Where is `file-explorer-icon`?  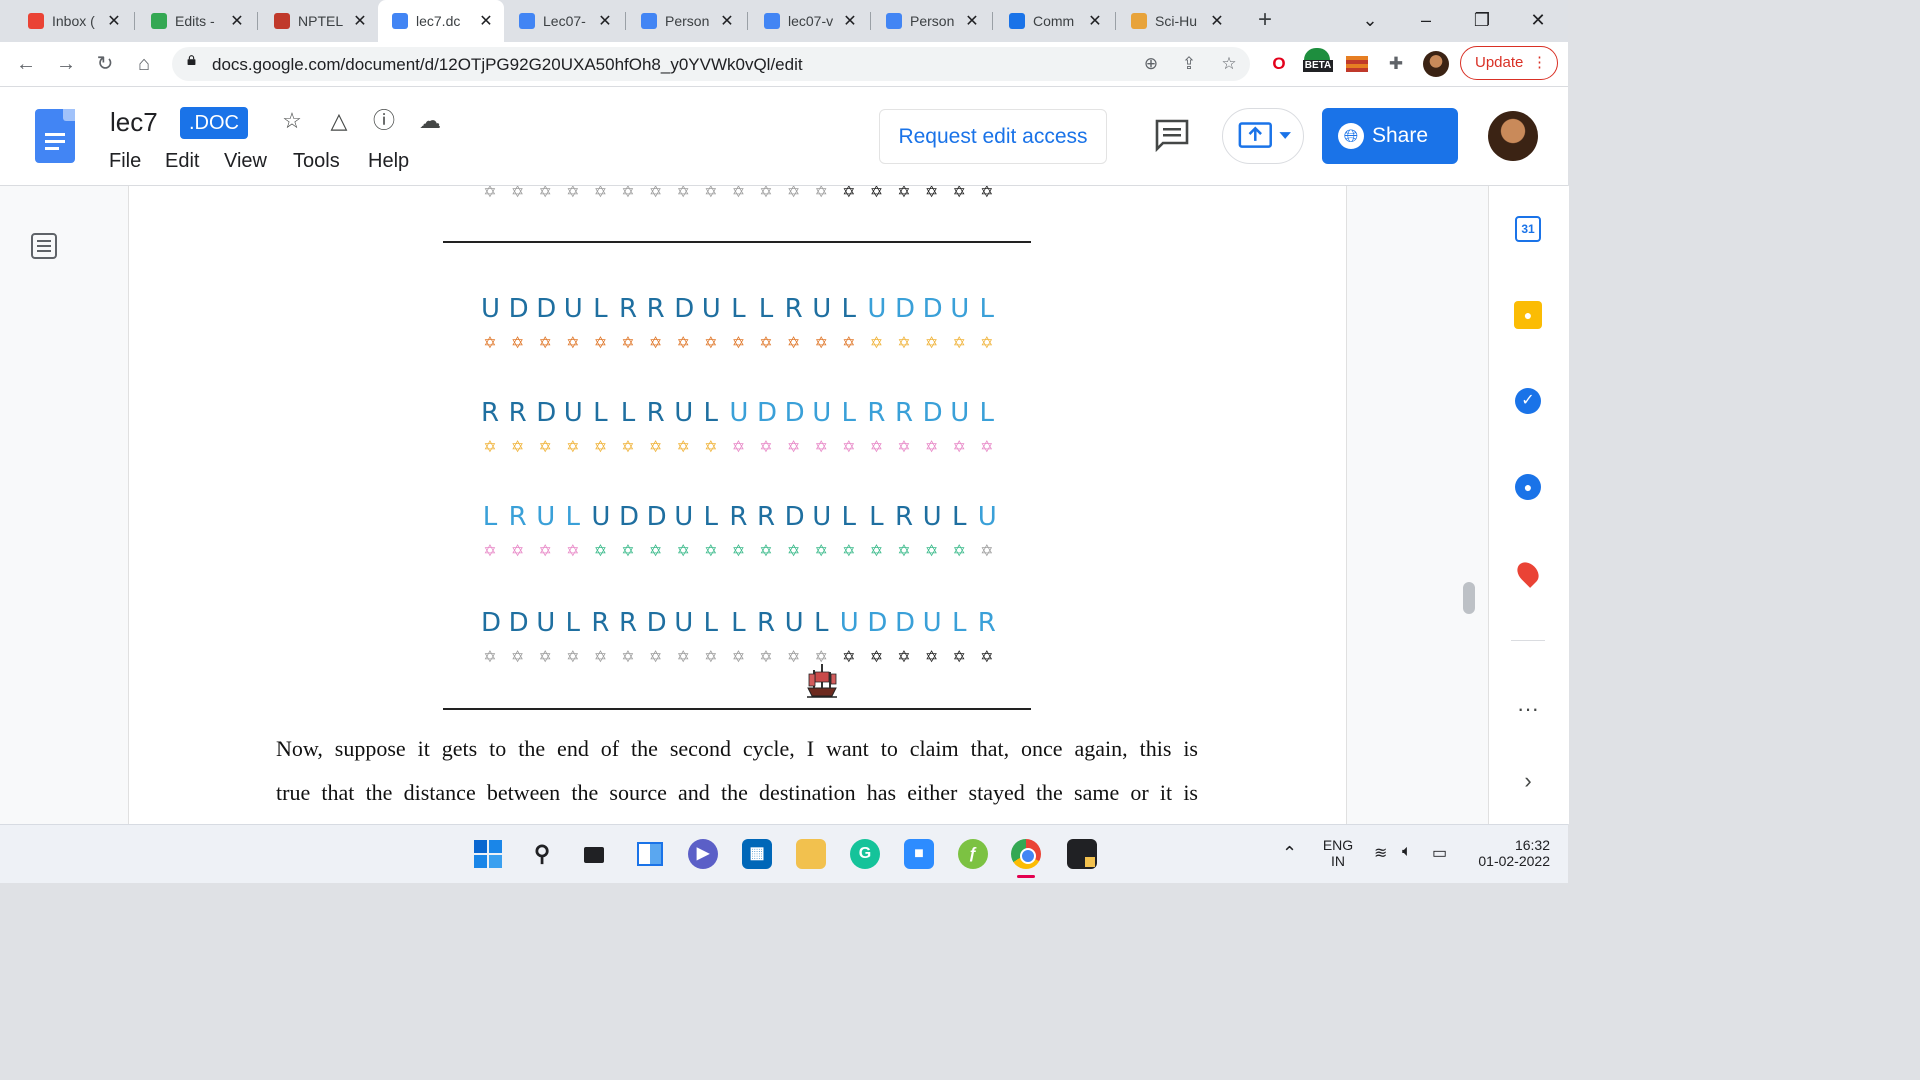 file-explorer-icon is located at coordinates (811, 854).